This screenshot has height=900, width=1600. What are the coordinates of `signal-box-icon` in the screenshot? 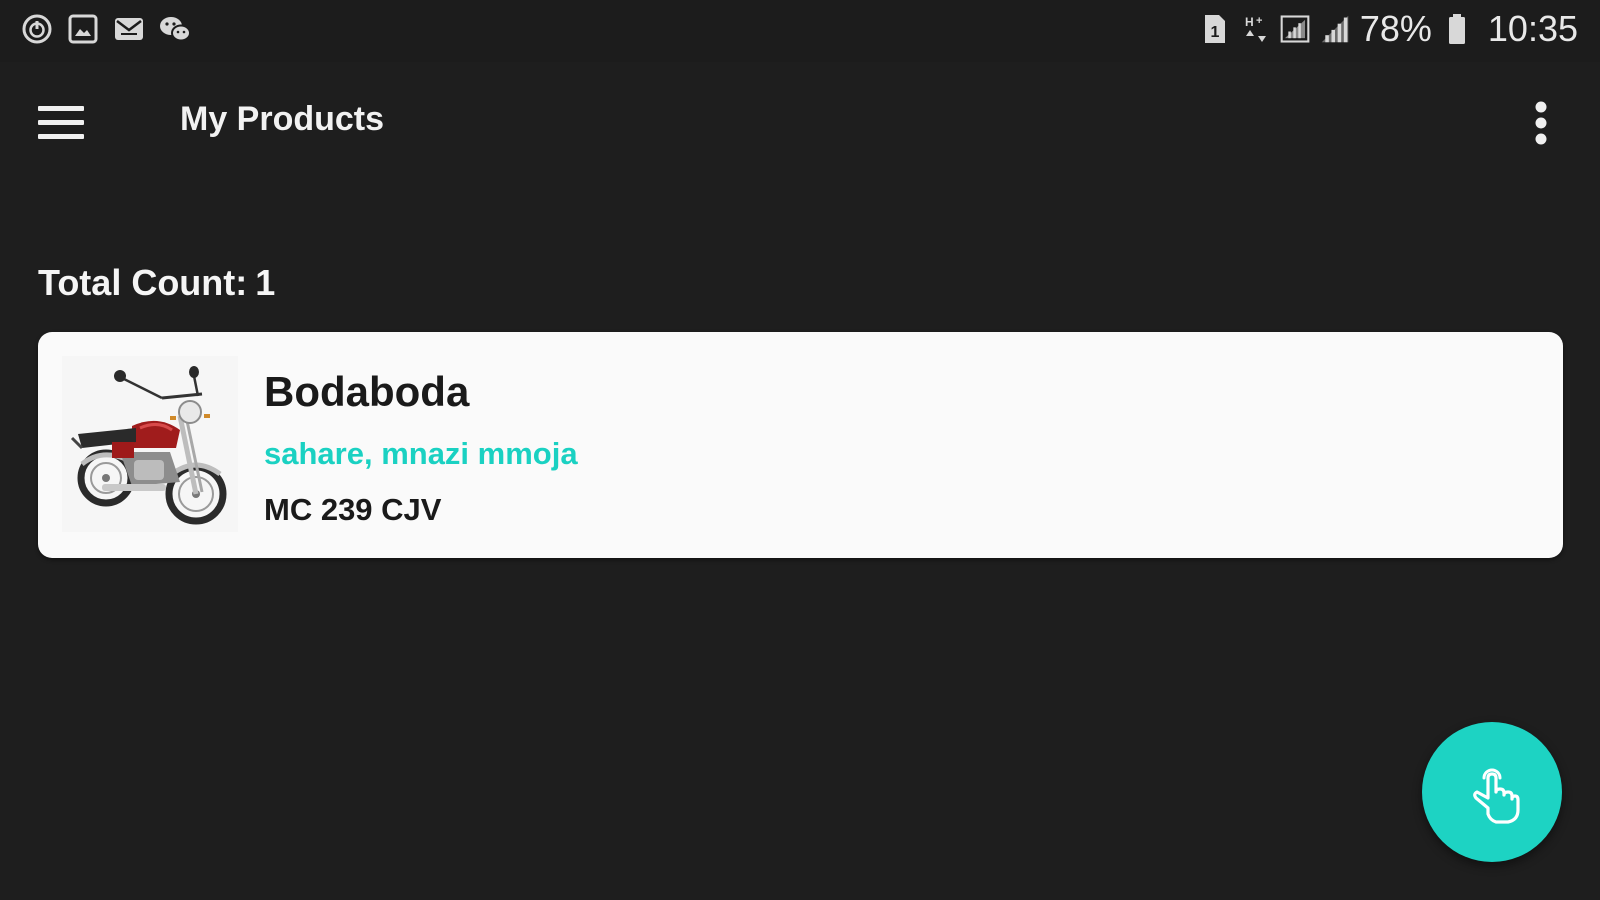 It's located at (1295, 29).